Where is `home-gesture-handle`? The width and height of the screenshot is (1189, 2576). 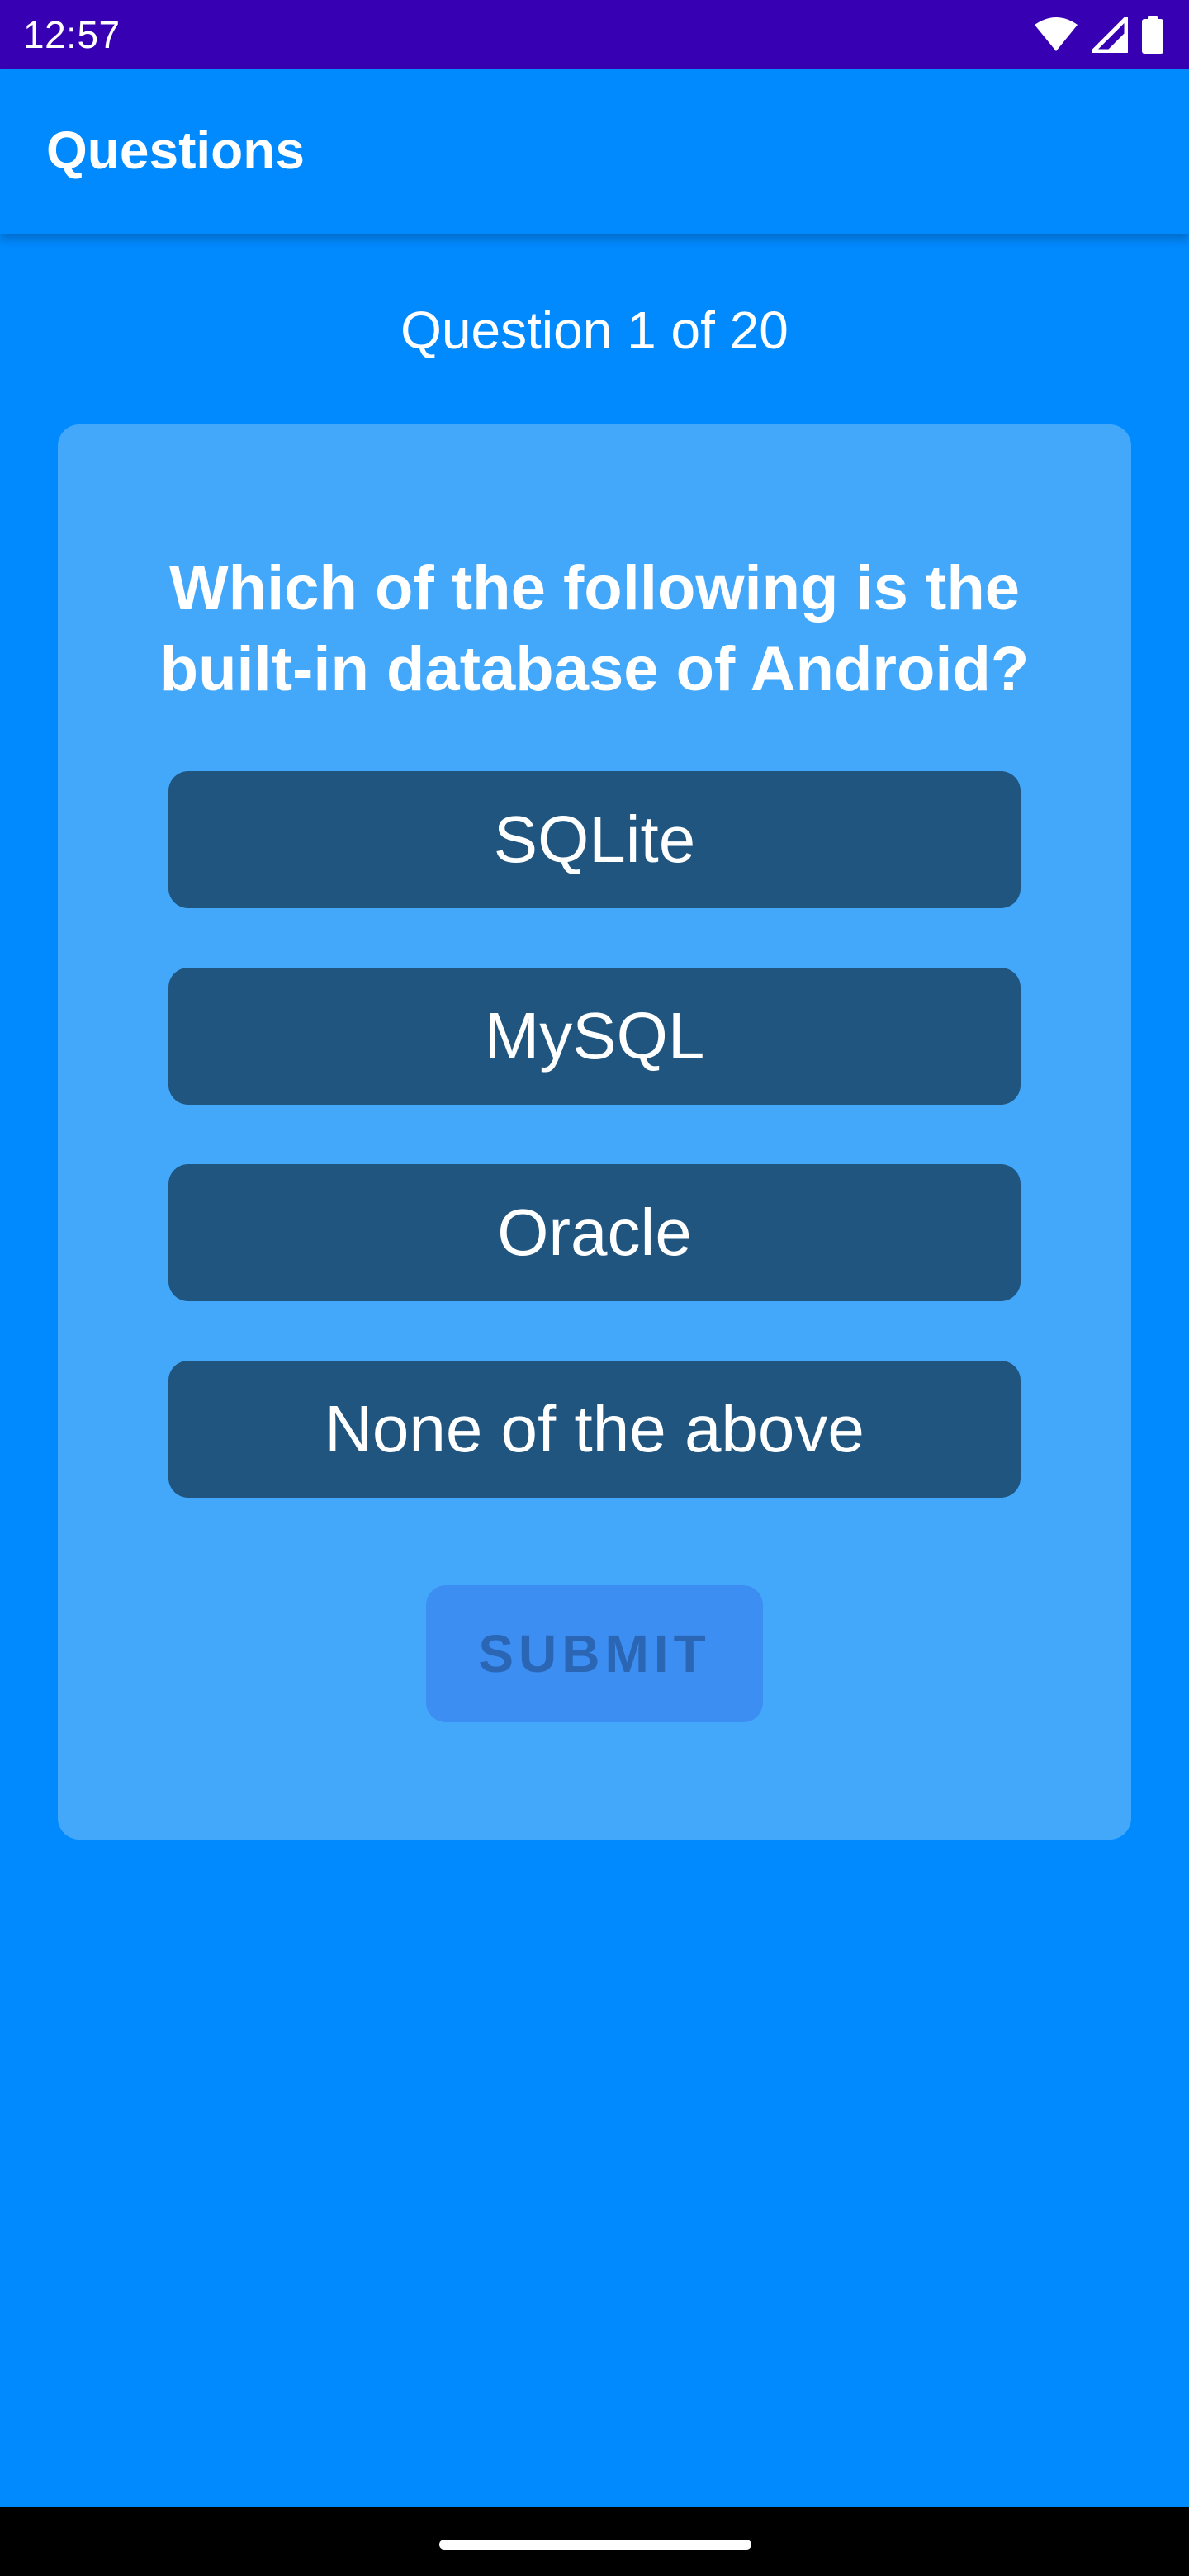 home-gesture-handle is located at coordinates (595, 2545).